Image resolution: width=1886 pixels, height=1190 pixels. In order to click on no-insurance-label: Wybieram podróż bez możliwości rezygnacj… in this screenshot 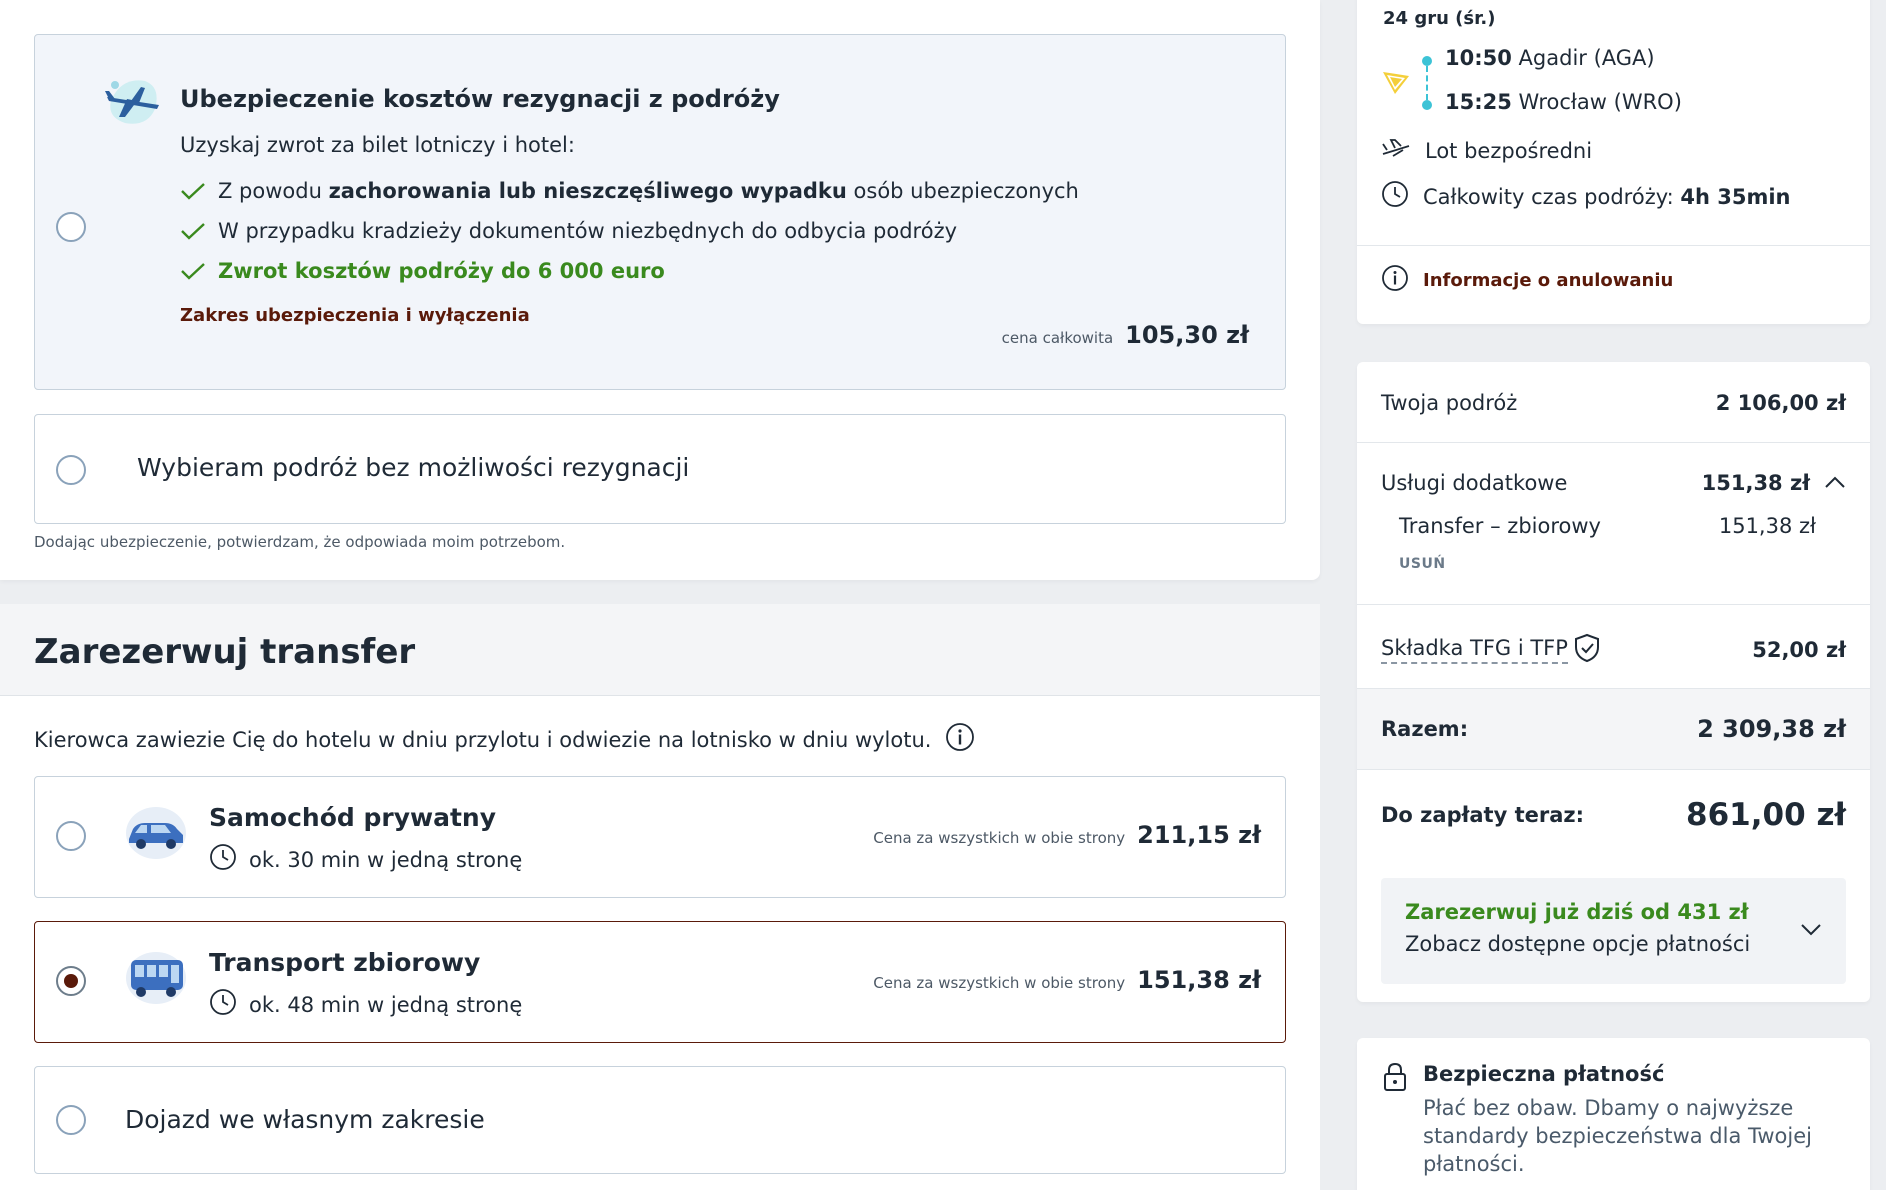, I will do `click(413, 467)`.